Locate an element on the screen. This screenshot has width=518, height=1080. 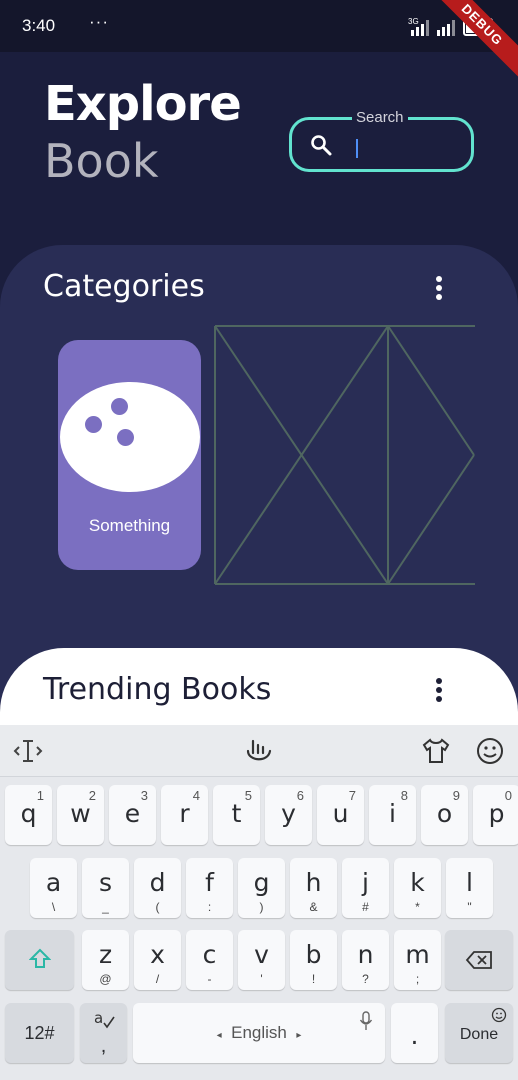
key-symbol-hint: _ is located at coordinates (105, 907).